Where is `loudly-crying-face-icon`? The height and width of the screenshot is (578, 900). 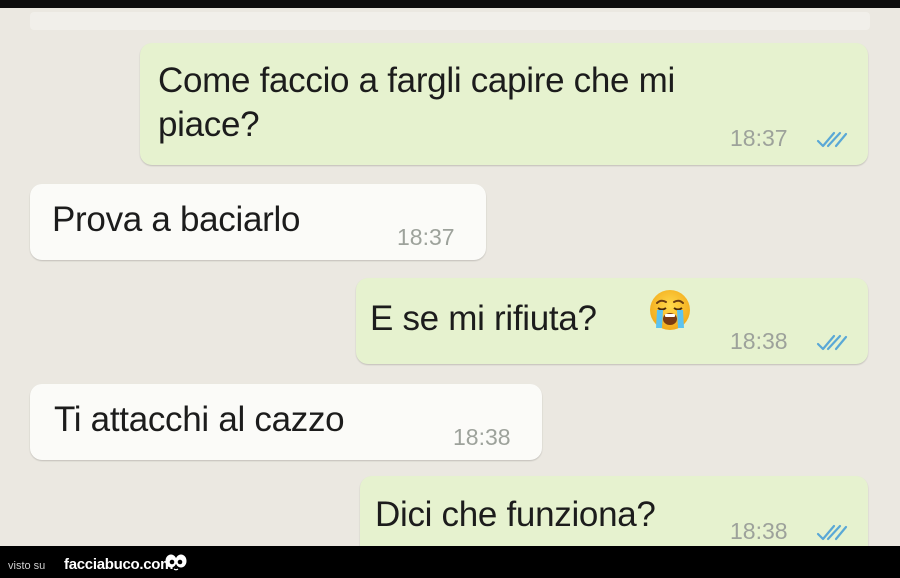
loudly-crying-face-icon is located at coordinates (670, 310).